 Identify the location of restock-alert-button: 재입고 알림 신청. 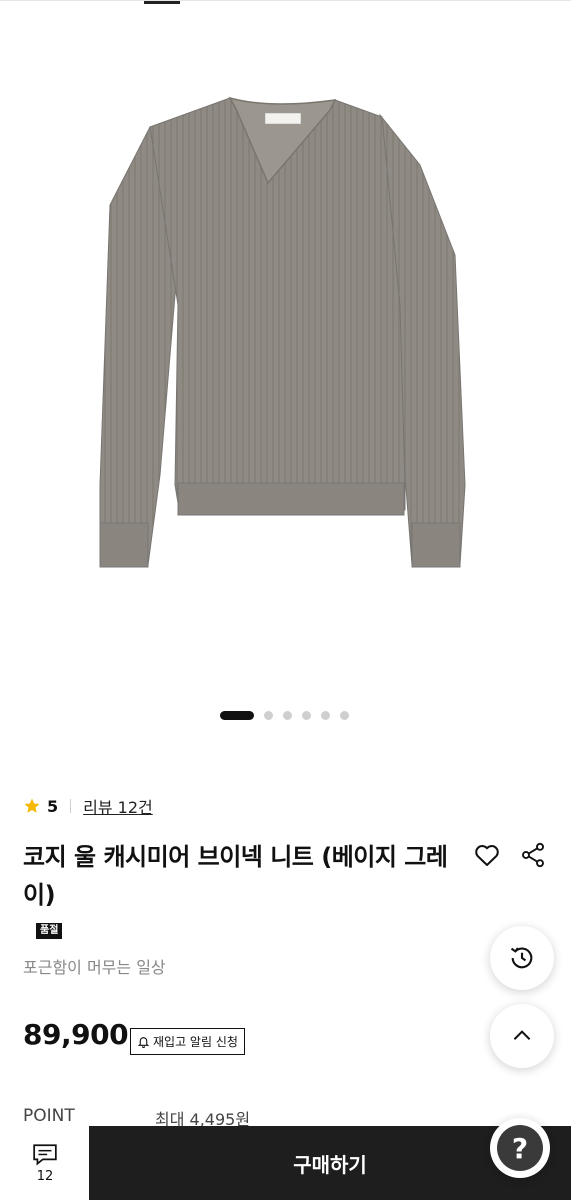
(187, 1041).